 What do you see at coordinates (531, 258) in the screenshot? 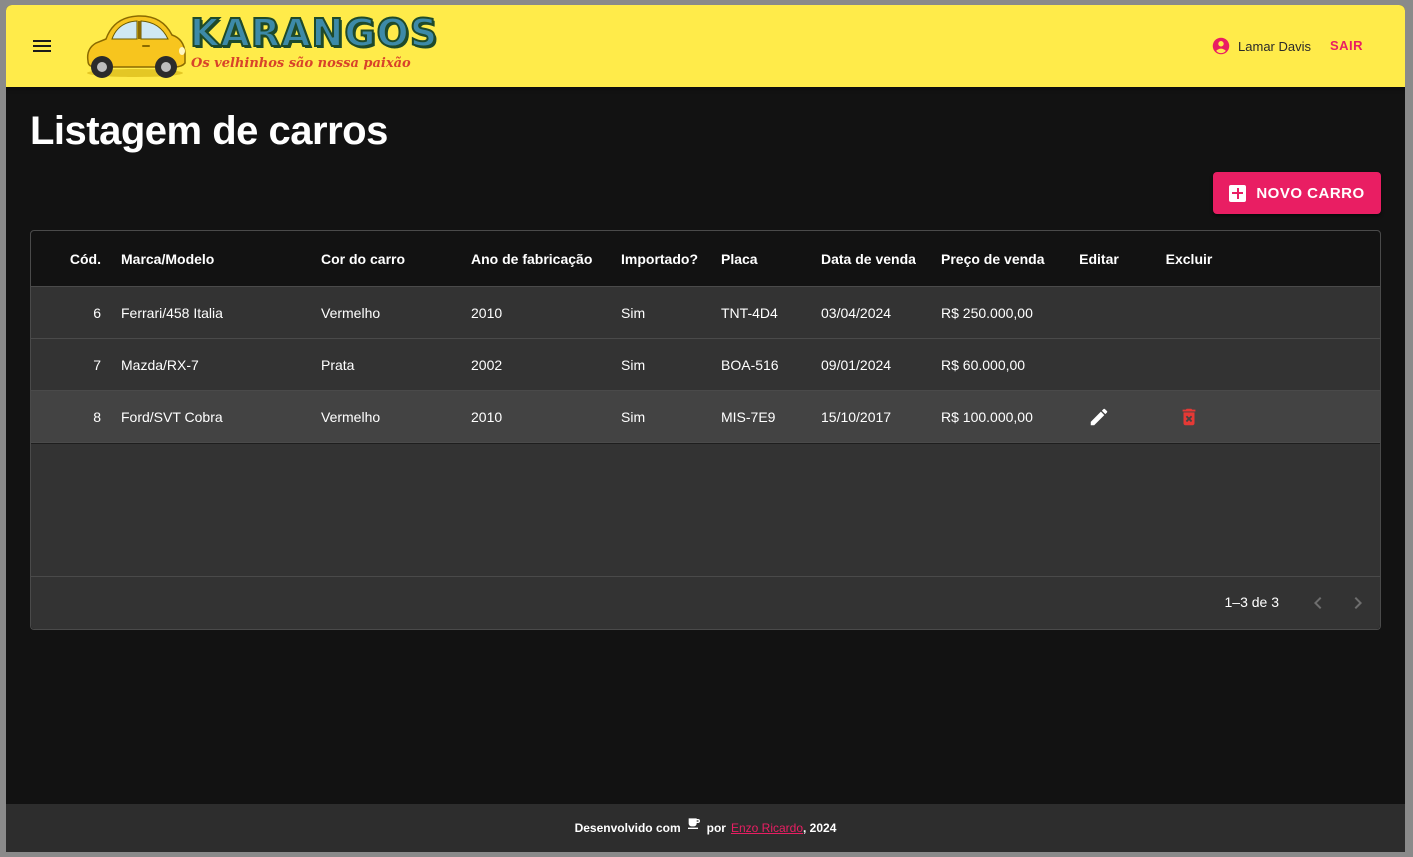
I see `column-header-ano: Ano de fabricação` at bounding box center [531, 258].